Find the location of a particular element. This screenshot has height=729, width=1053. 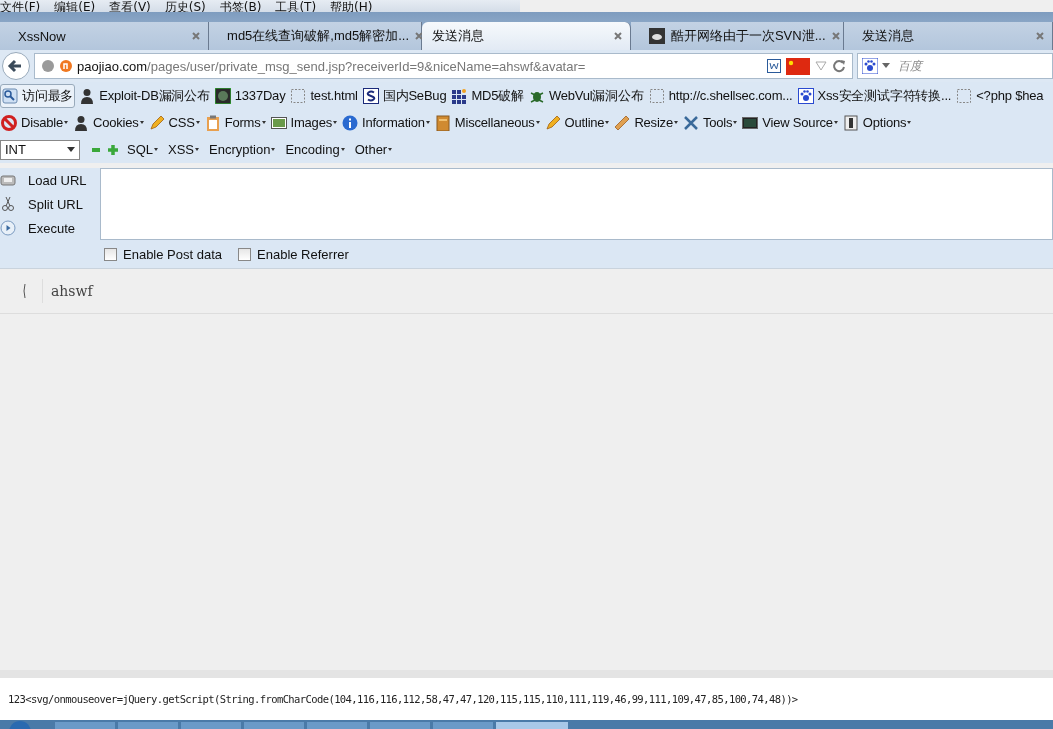

toolbar-menu: Forms is located at coordinates (235, 122).